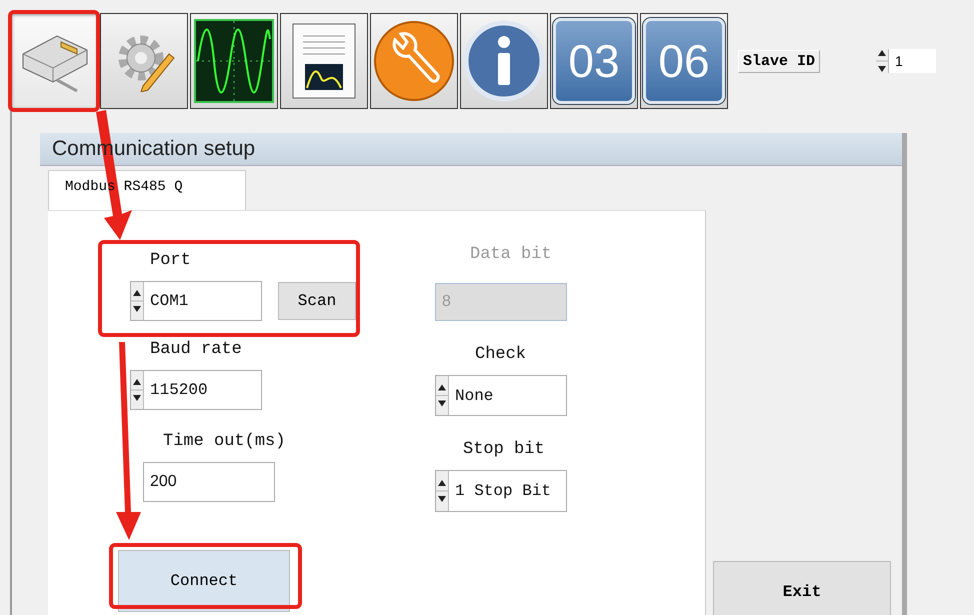  I want to click on oscilloscope-icon, so click(234, 61).